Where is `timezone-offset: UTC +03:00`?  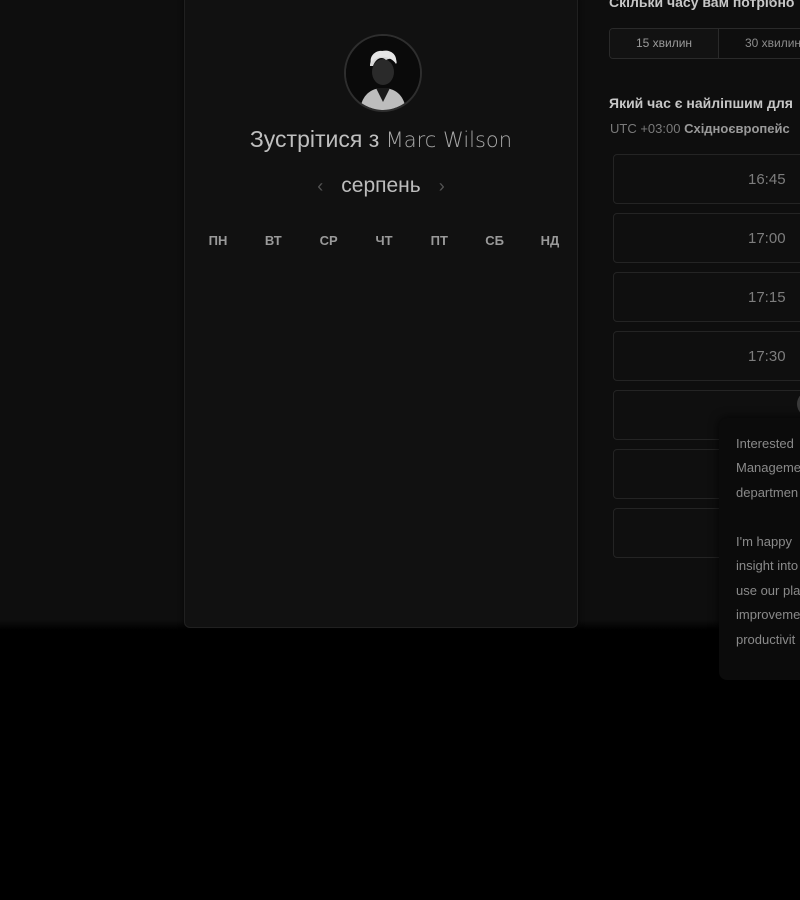
timezone-offset: UTC +03:00 is located at coordinates (645, 128).